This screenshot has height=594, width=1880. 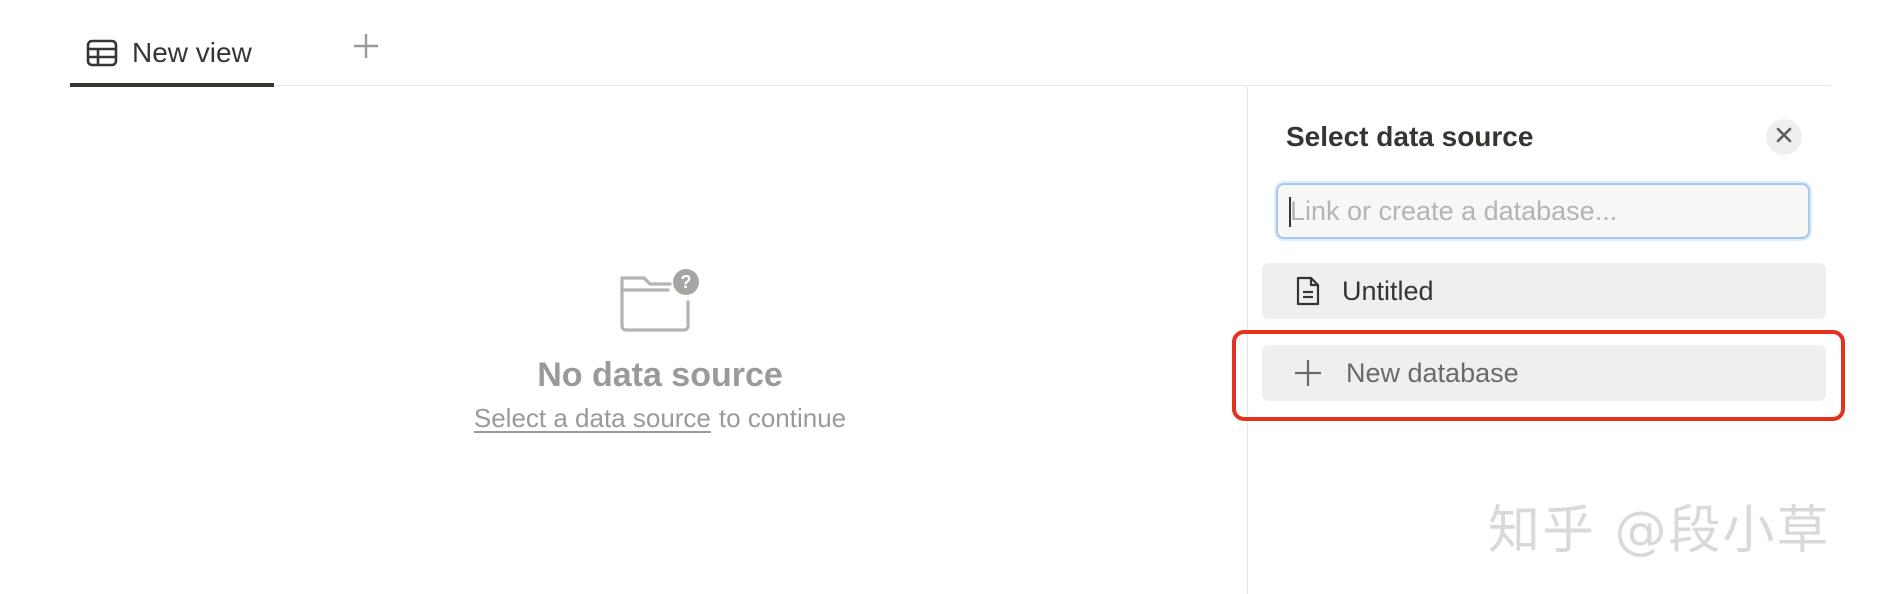 I want to click on page-icon, so click(x=1308, y=291).